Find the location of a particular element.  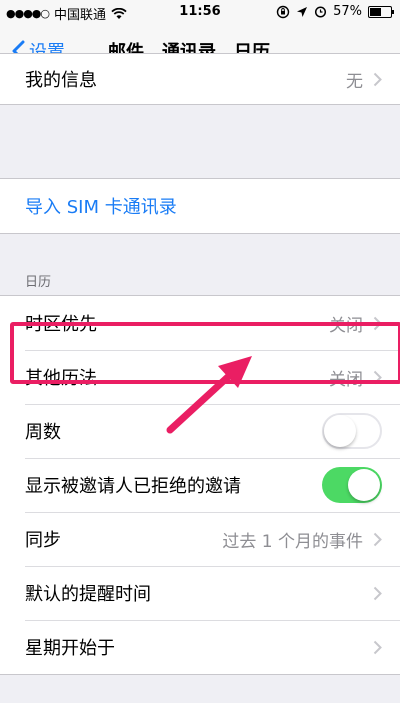

week-numbers-toggle is located at coordinates (352, 431).